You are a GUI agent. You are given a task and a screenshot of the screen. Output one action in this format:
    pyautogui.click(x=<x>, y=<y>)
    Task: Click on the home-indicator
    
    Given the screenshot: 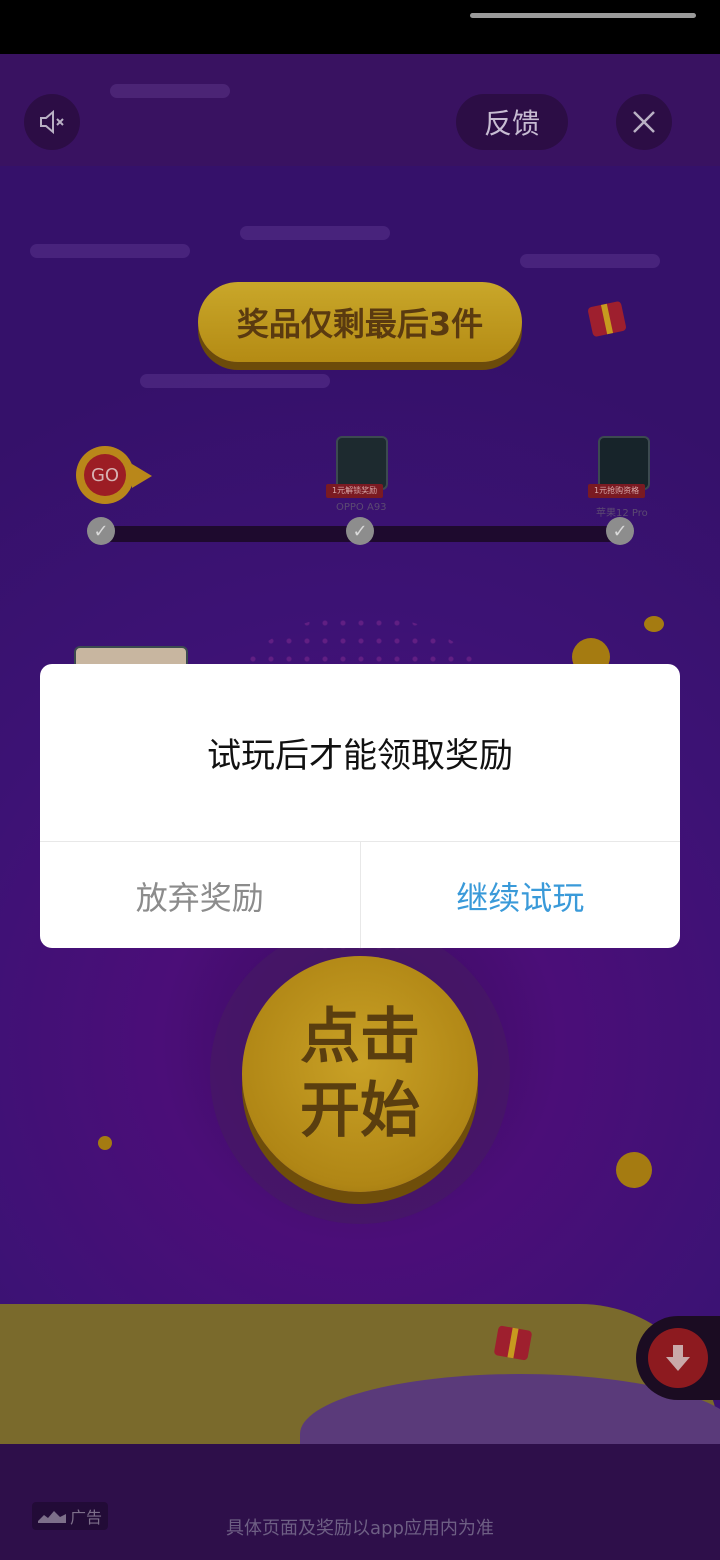 What is the action you would take?
    pyautogui.click(x=583, y=15)
    